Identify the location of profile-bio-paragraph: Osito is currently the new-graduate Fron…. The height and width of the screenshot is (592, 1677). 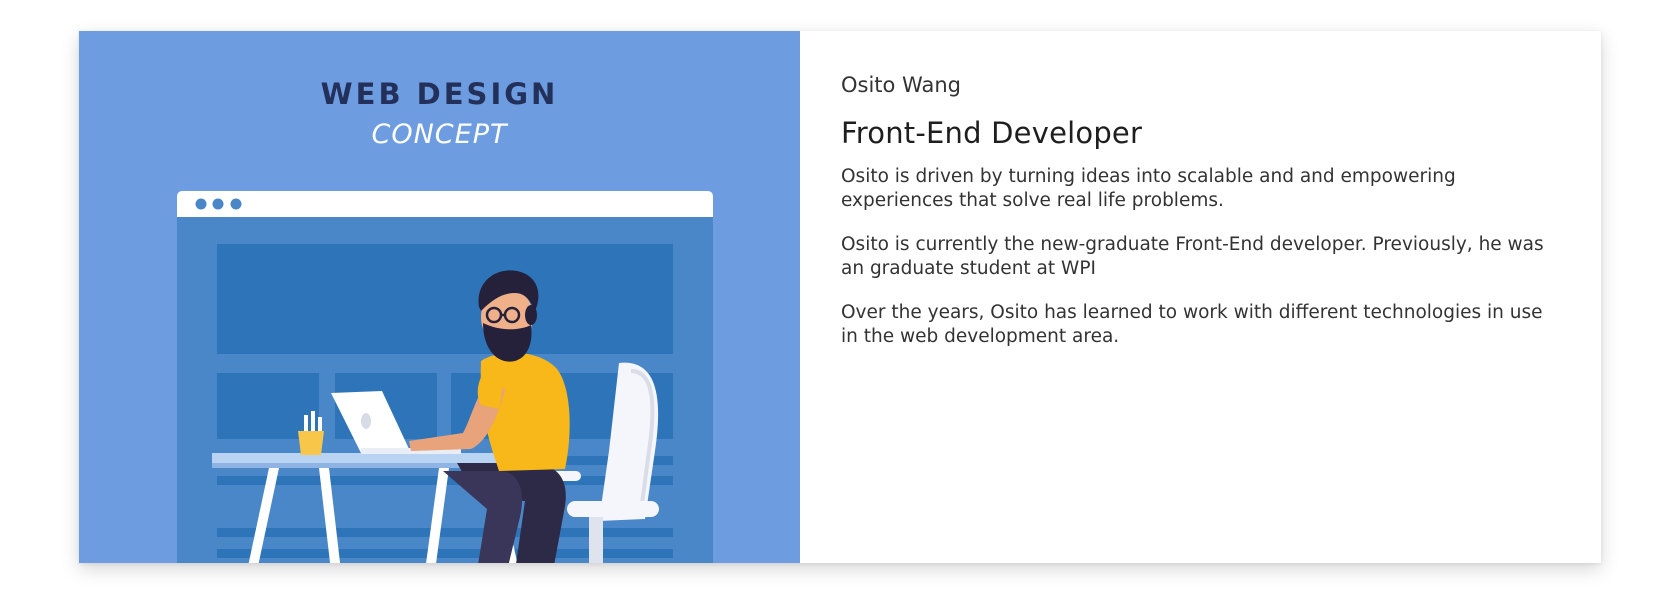
(1192, 256).